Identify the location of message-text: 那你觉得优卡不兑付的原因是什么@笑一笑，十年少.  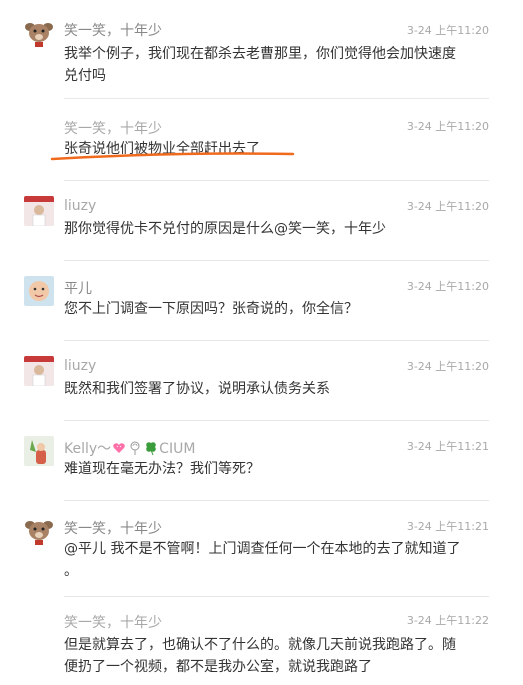
(274, 229).